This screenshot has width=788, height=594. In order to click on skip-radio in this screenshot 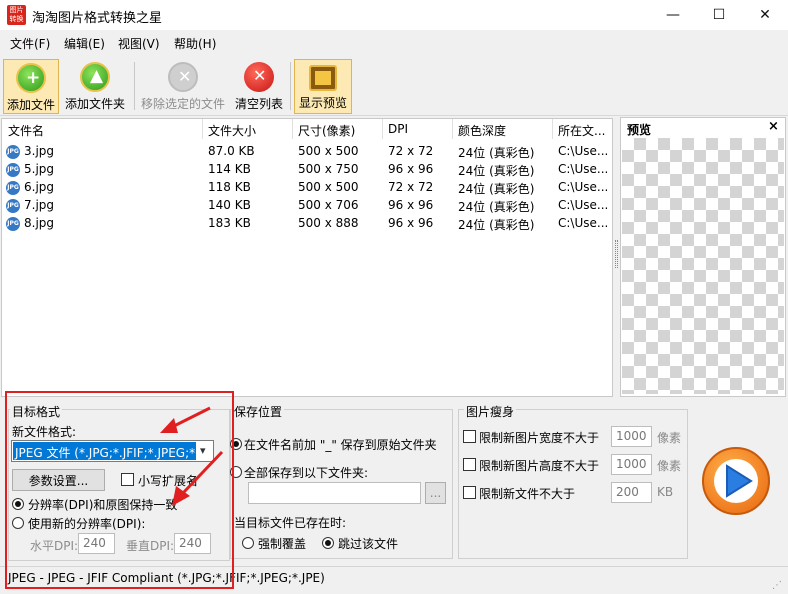, I will do `click(328, 543)`.